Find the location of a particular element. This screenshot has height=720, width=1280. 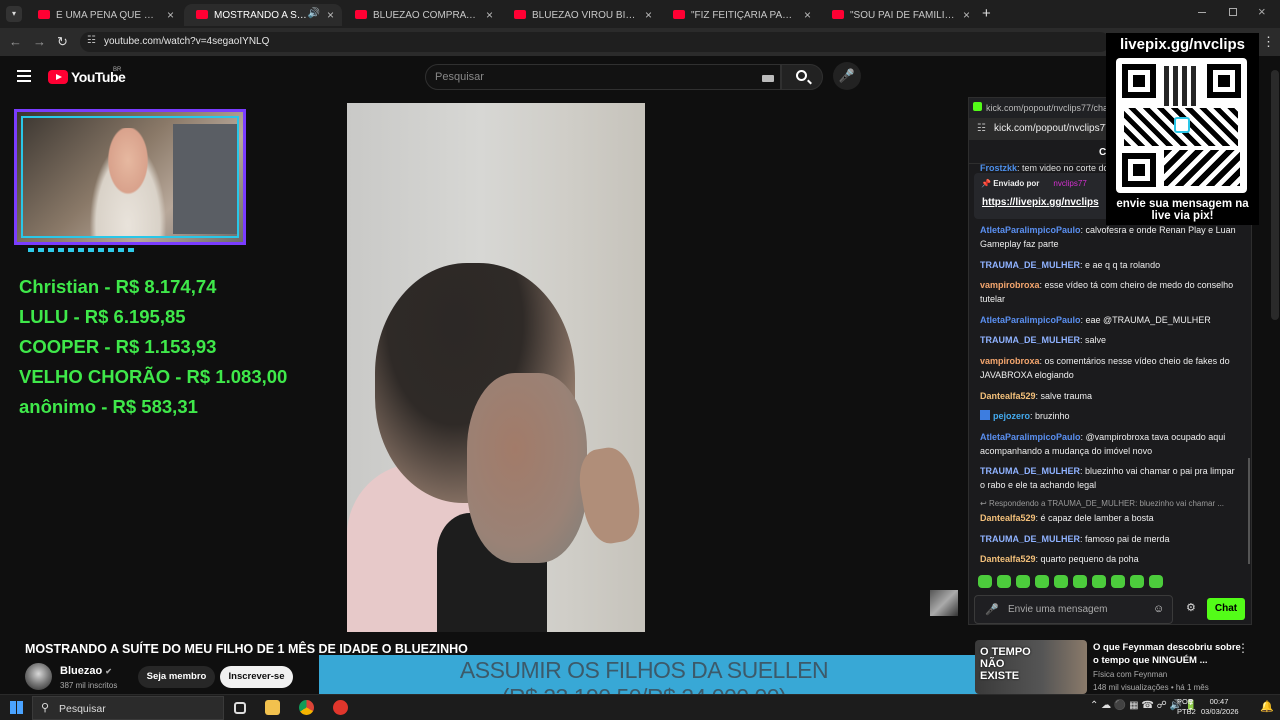

browser-tab-active: MOSTRANDO A SUÍTE DO MEU F🔊× is located at coordinates (263, 15).